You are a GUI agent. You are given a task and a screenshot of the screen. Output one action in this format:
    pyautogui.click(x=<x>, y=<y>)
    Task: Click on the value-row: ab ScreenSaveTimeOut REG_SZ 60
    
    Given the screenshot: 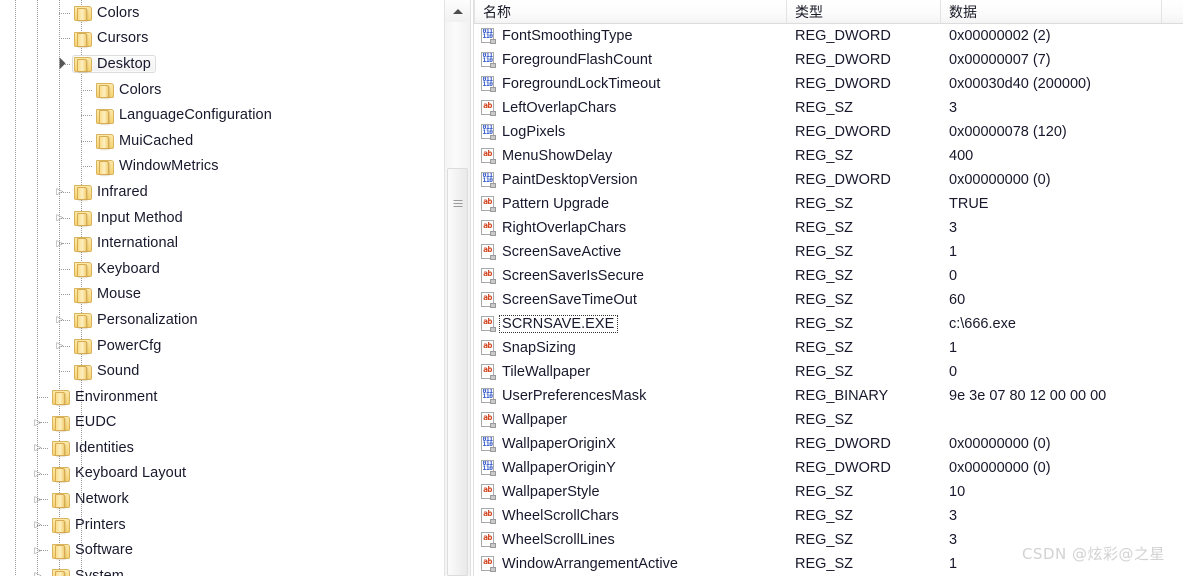 What is the action you would take?
    pyautogui.click(x=828, y=300)
    